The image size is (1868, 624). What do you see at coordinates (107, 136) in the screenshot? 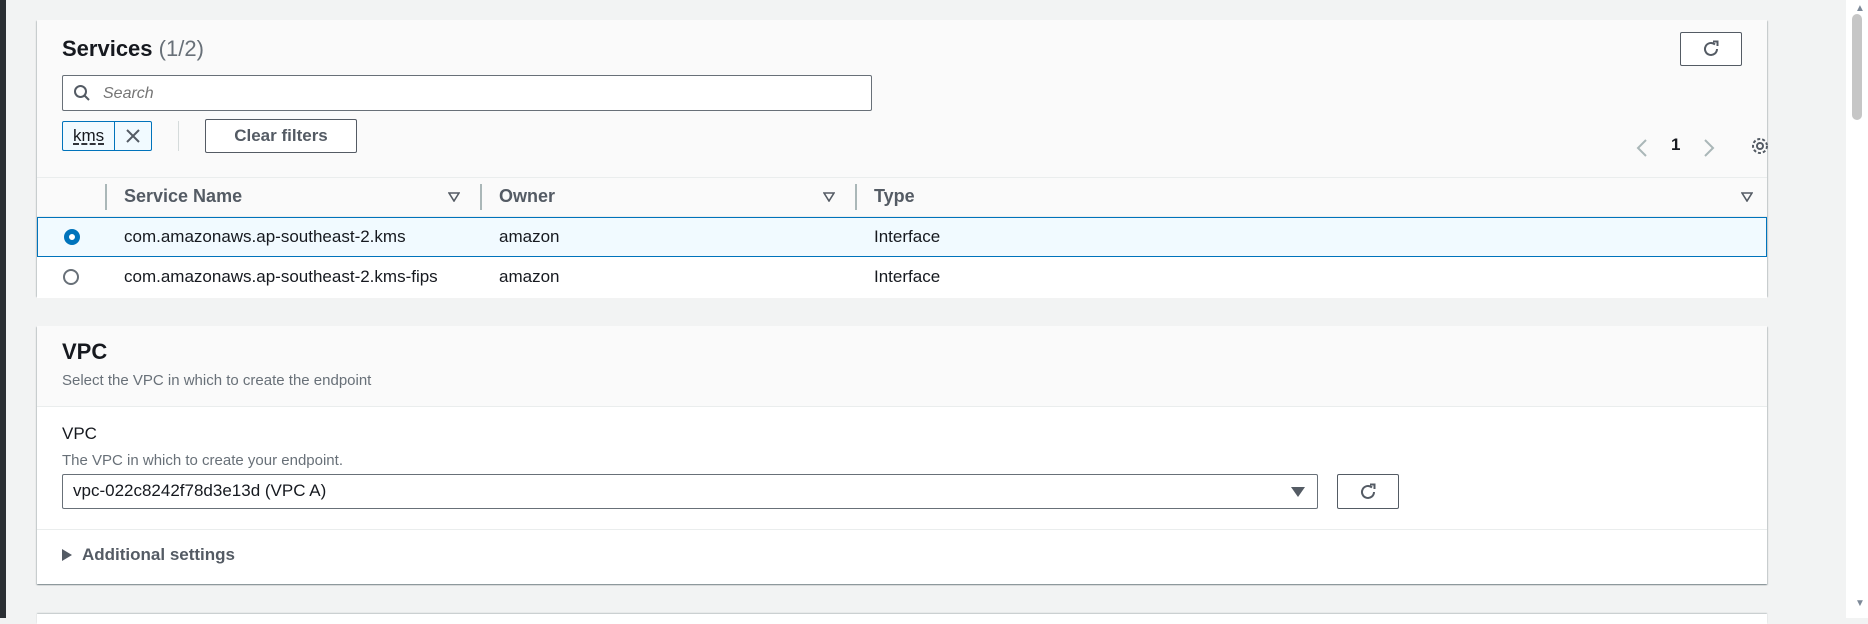
I see `filter-token: kms` at bounding box center [107, 136].